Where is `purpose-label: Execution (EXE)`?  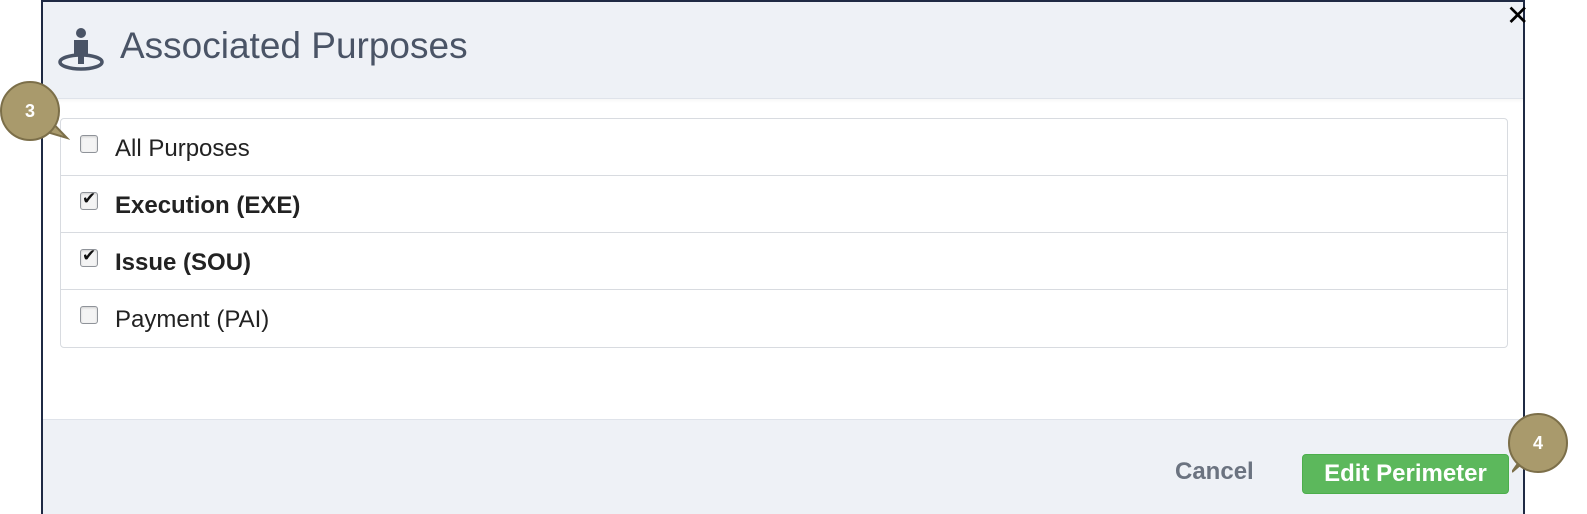 purpose-label: Execution (EXE) is located at coordinates (208, 205).